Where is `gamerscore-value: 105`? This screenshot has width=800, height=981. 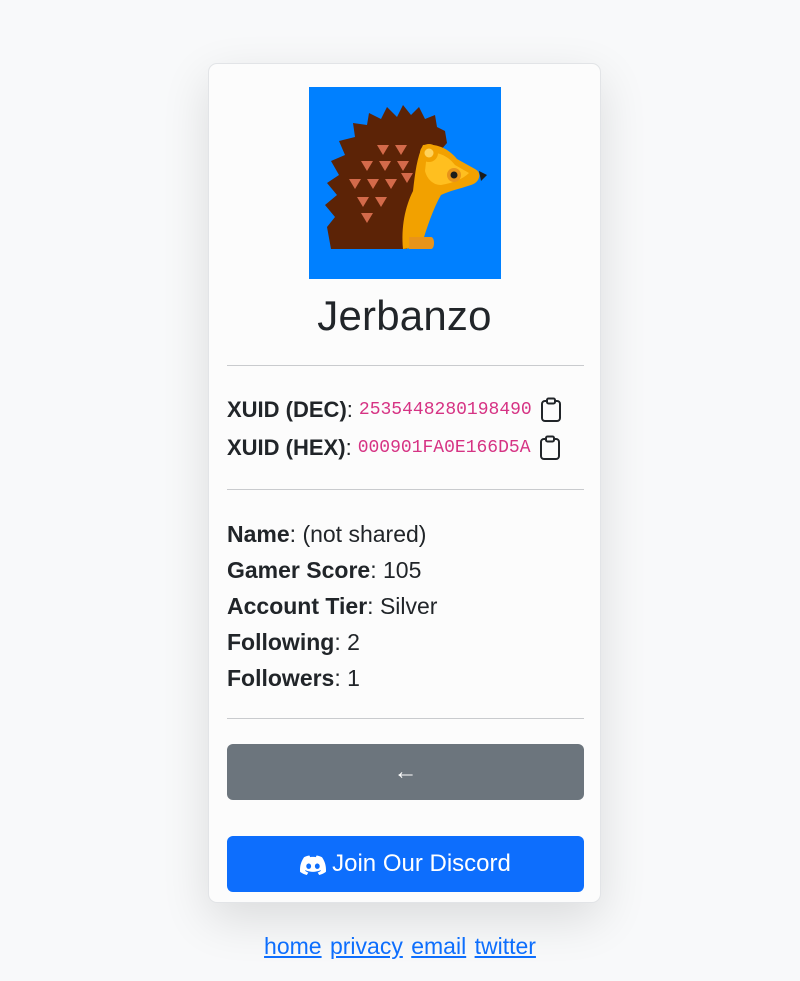
gamerscore-value: 105 is located at coordinates (402, 570).